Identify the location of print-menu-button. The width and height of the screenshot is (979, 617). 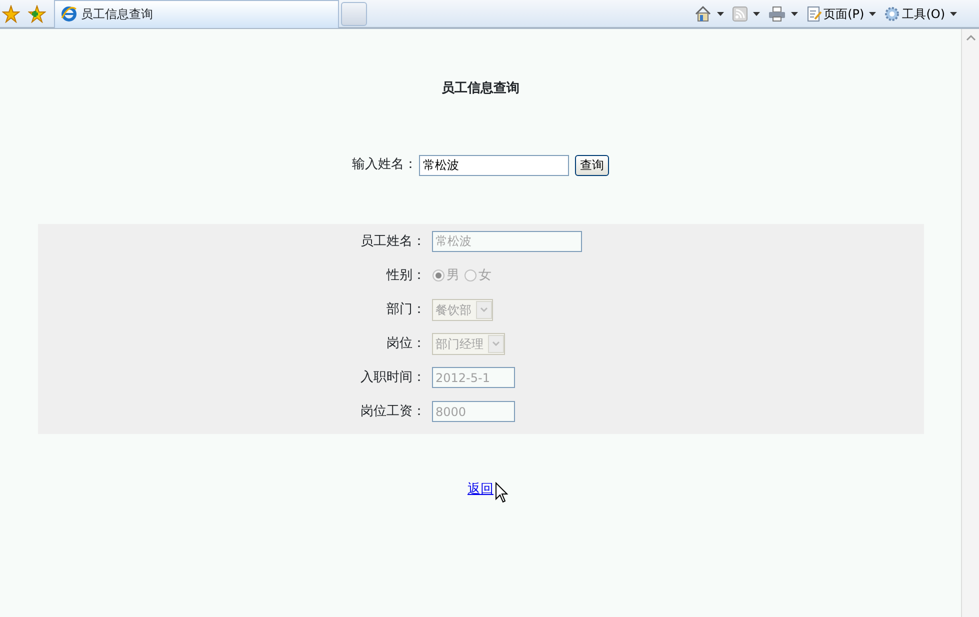
(783, 14).